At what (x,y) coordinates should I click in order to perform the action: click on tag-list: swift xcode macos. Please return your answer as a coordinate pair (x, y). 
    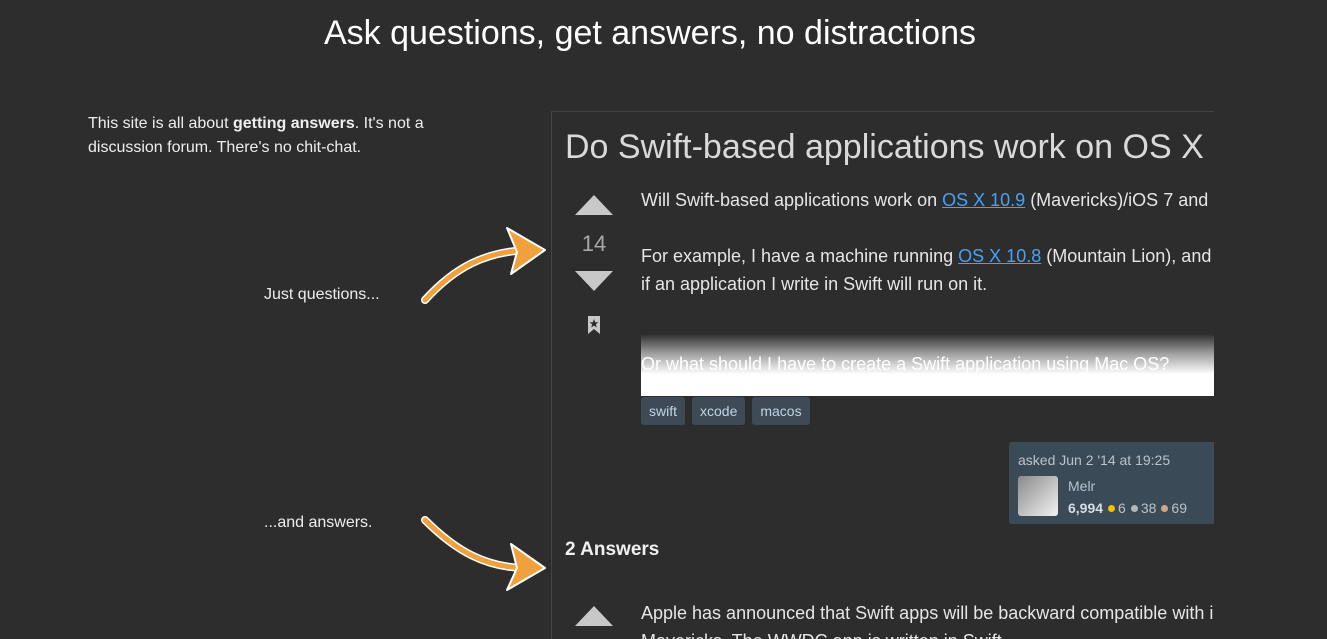
    Looking at the image, I should click on (725, 411).